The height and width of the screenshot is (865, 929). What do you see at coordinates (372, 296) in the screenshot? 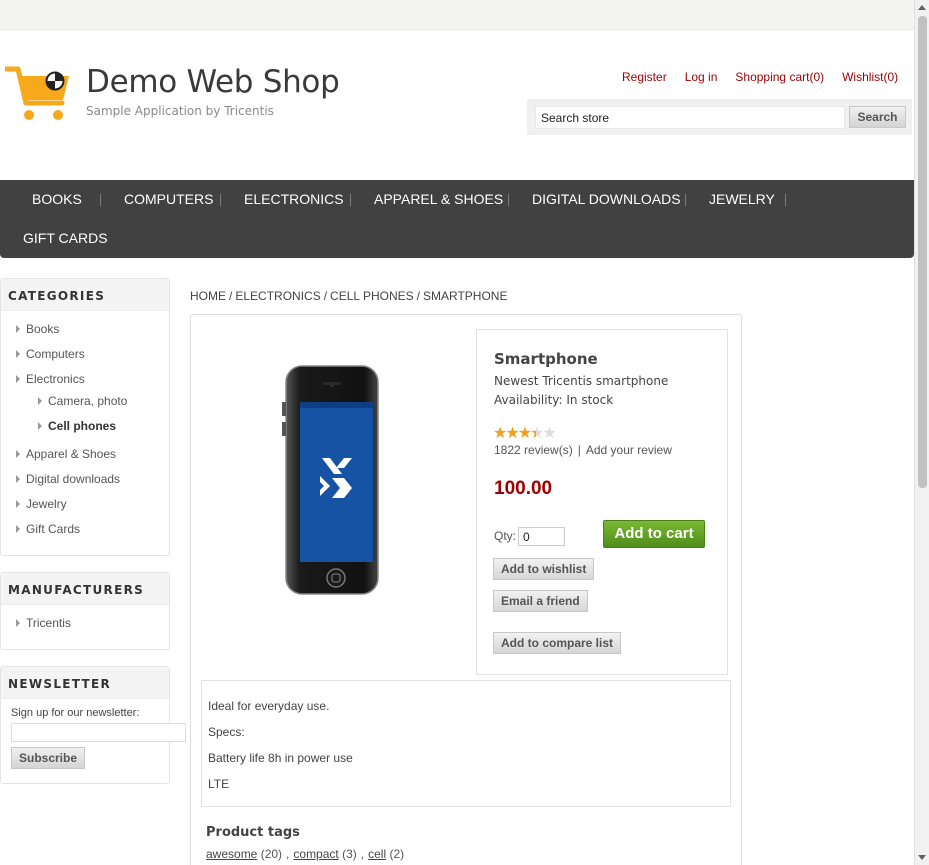
I see `breadcrumb-cell-phones: CELL PHONES` at bounding box center [372, 296].